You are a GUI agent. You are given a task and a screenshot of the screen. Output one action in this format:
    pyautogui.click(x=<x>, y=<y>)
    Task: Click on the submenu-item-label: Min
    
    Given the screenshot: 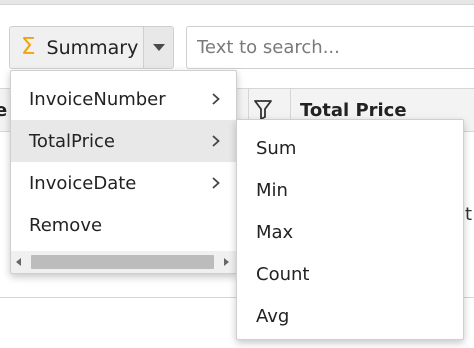 What is the action you would take?
    pyautogui.click(x=272, y=190)
    